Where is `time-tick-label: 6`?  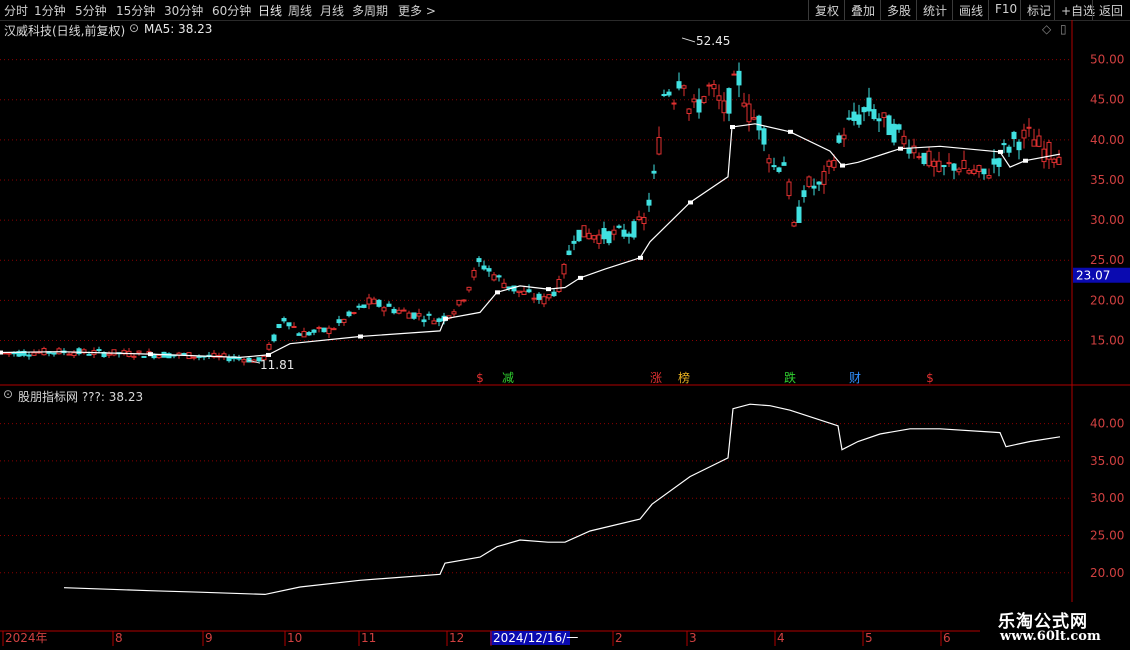
time-tick-label: 6 is located at coordinates (947, 638).